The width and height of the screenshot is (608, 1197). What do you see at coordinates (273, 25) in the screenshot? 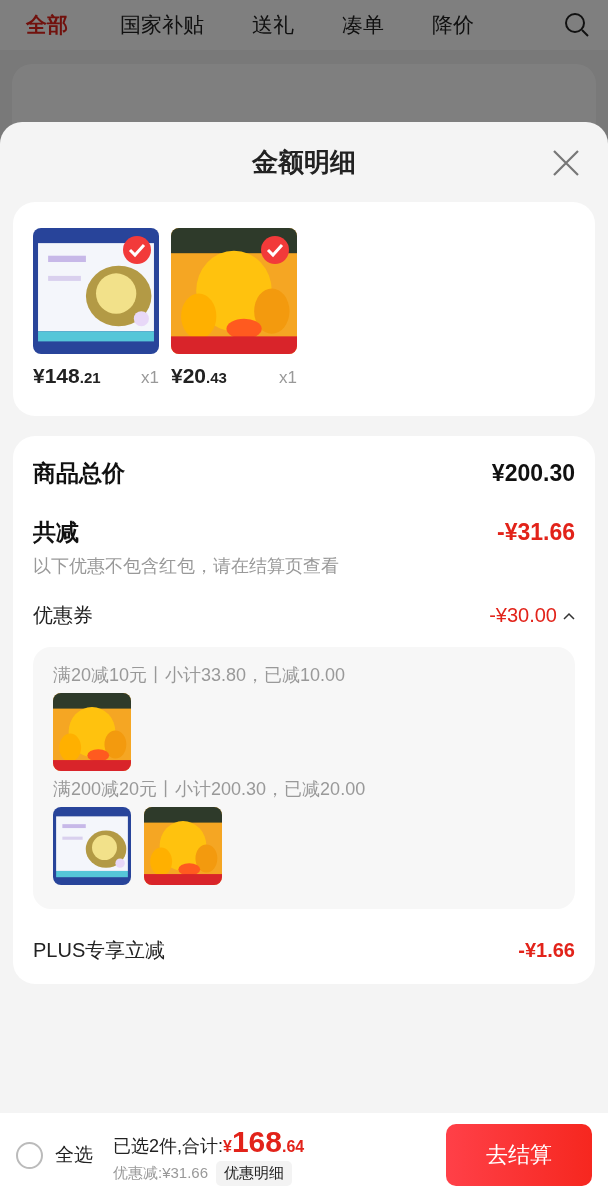
I see `category-tab: 送礼` at bounding box center [273, 25].